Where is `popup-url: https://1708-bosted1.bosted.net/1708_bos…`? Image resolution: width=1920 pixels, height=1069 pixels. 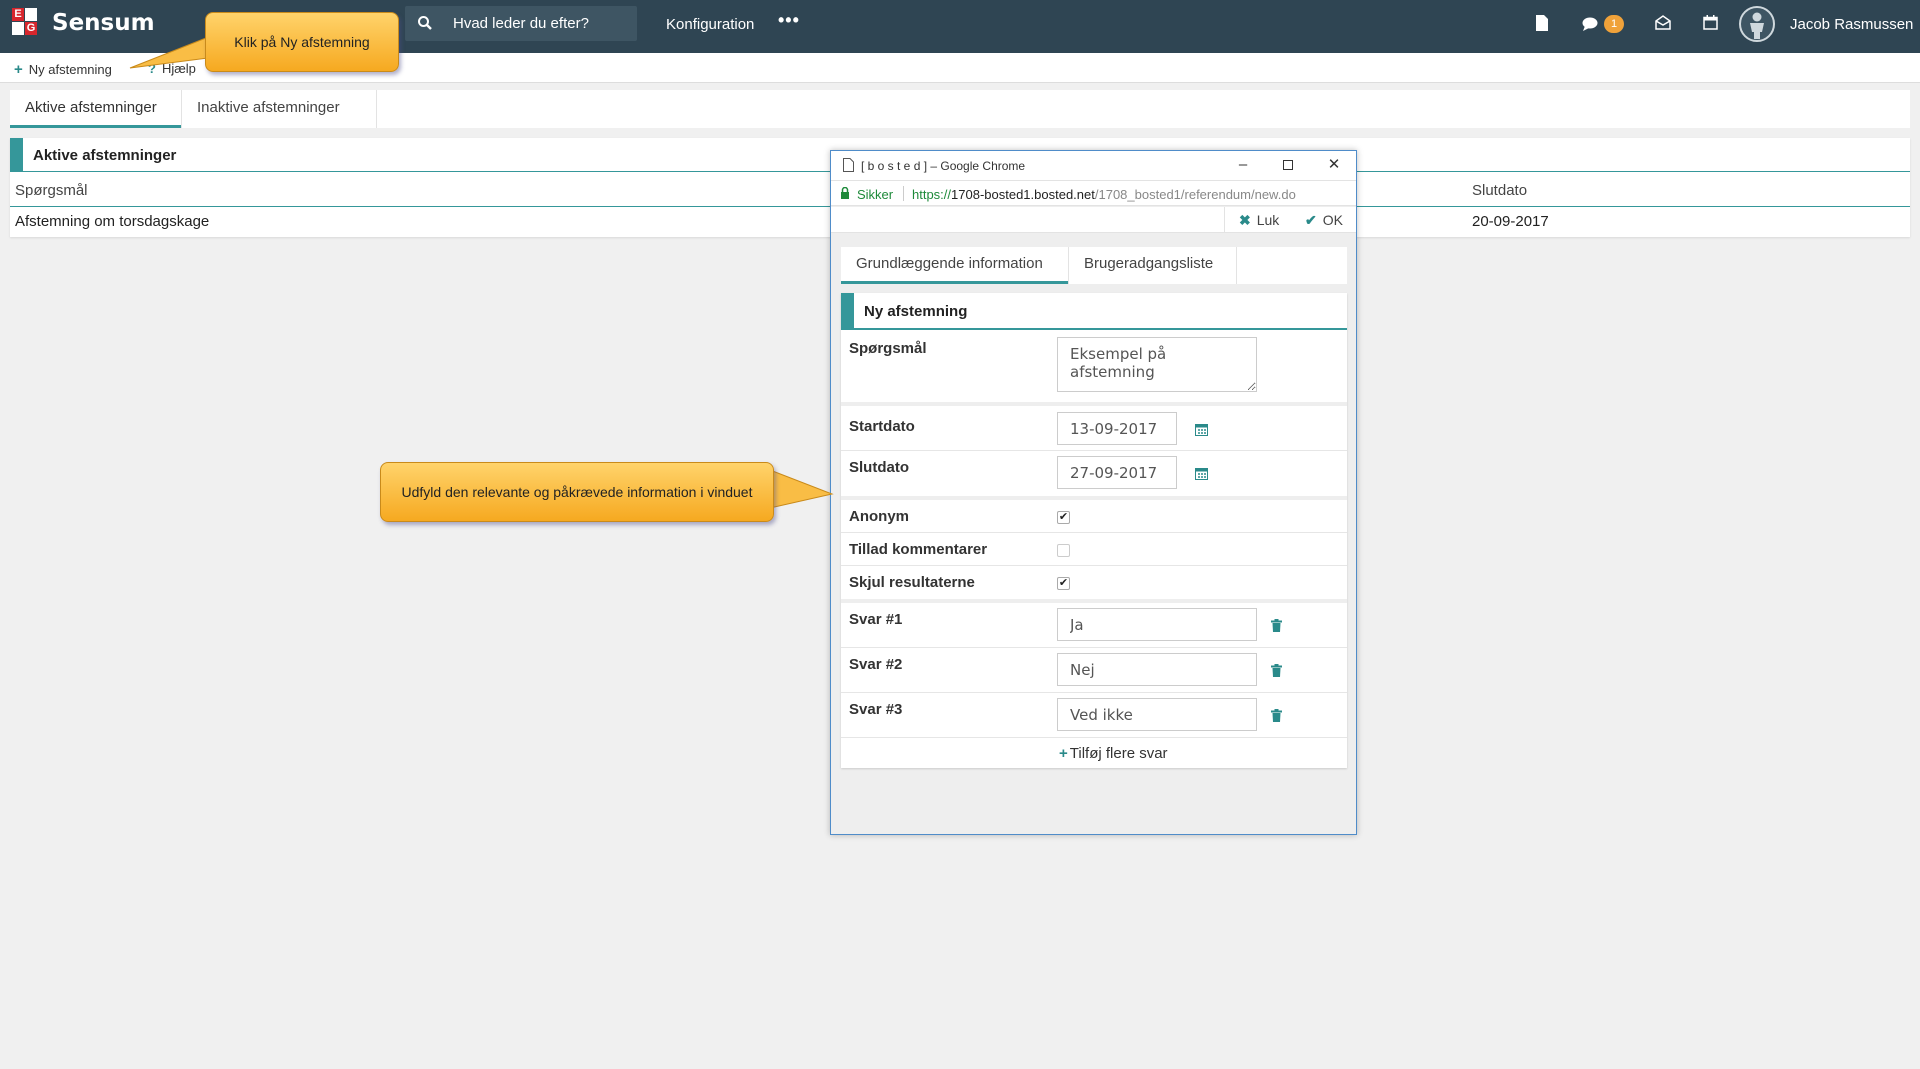 popup-url: https://1708-bosted1.bosted.net/1708_bos… is located at coordinates (1104, 194).